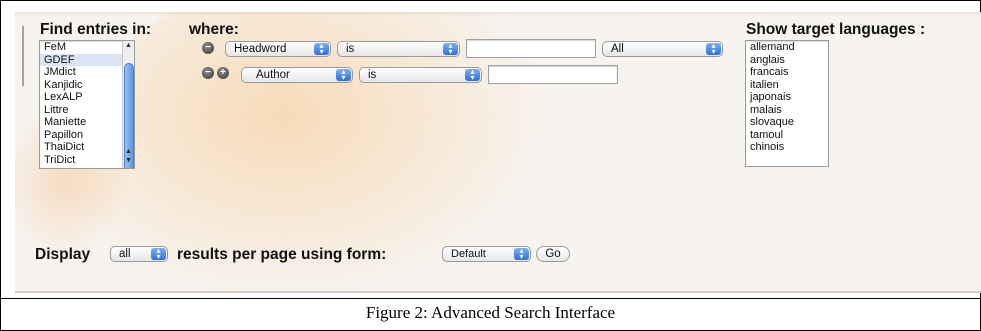 The width and height of the screenshot is (981, 331). What do you see at coordinates (87, 72) in the screenshot?
I see `dictionary-option: JMdict` at bounding box center [87, 72].